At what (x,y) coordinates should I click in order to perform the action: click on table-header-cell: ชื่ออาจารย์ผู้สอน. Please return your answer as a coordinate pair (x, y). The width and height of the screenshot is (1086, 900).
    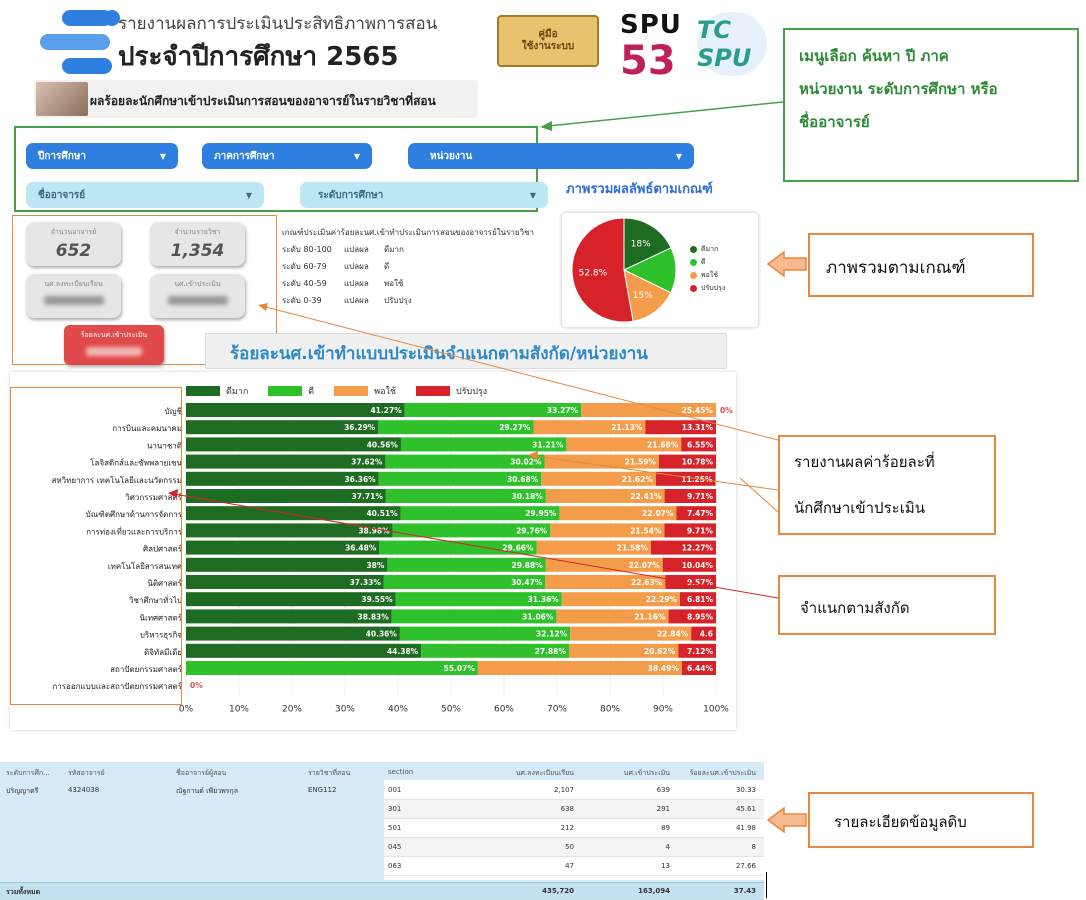
    Looking at the image, I should click on (201, 773).